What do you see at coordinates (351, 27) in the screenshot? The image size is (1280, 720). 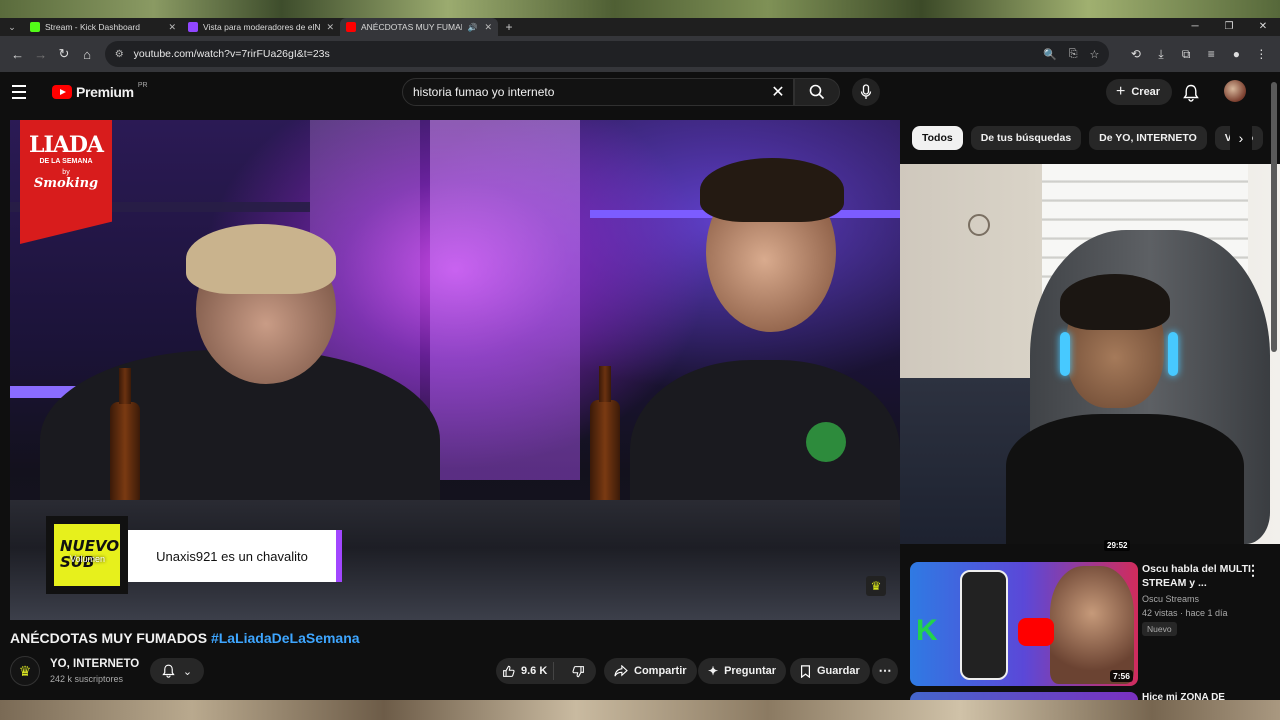 I see `youtube-favicon-icon` at bounding box center [351, 27].